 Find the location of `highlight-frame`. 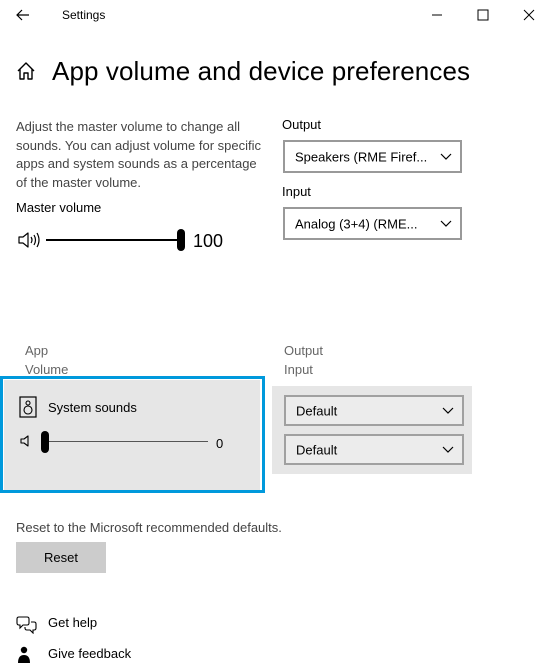

highlight-frame is located at coordinates (132, 434).